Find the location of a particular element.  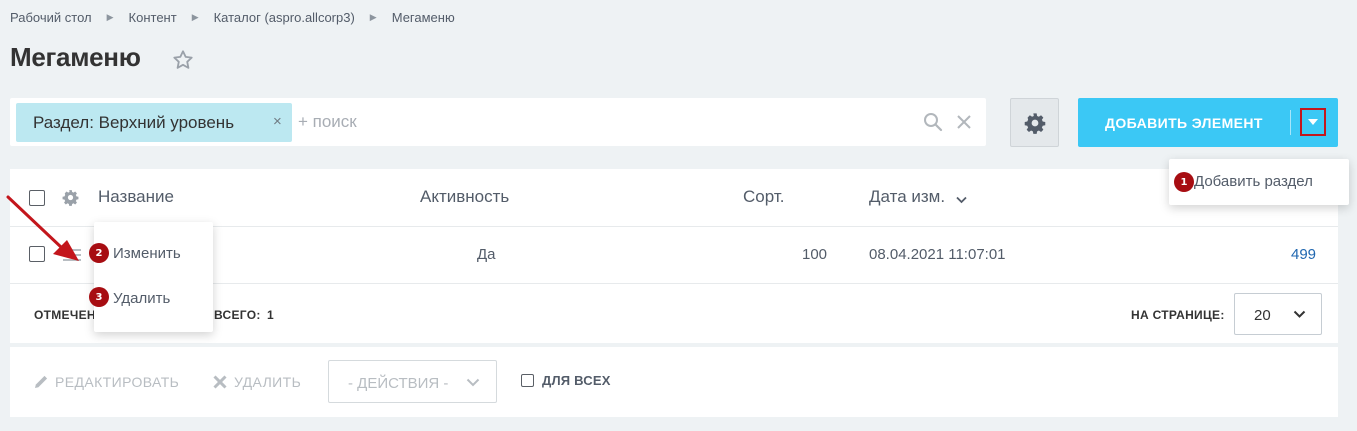

column-header-date: Дата изм. is located at coordinates (907, 197).